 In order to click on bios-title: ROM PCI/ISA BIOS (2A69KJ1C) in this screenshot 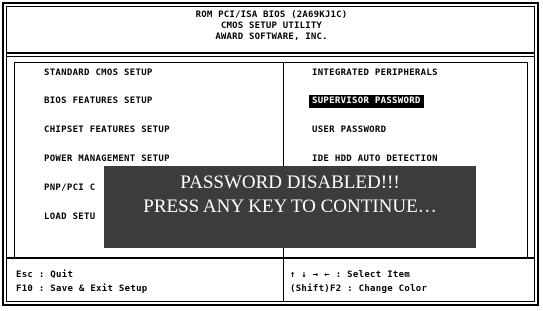, I will do `click(271, 15)`.